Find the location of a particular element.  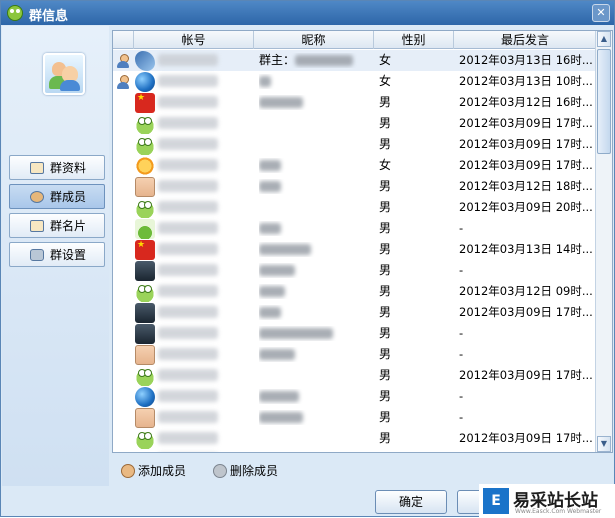

fish-avatar-icon is located at coordinates (145, 61).